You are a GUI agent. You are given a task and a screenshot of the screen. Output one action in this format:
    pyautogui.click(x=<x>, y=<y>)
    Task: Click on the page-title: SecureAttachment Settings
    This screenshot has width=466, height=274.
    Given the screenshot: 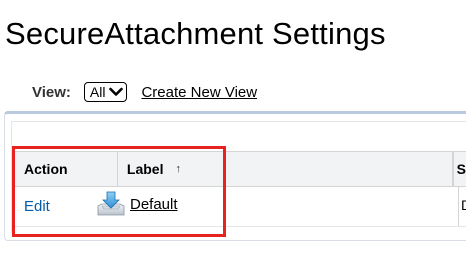 What is the action you would take?
    pyautogui.click(x=195, y=33)
    